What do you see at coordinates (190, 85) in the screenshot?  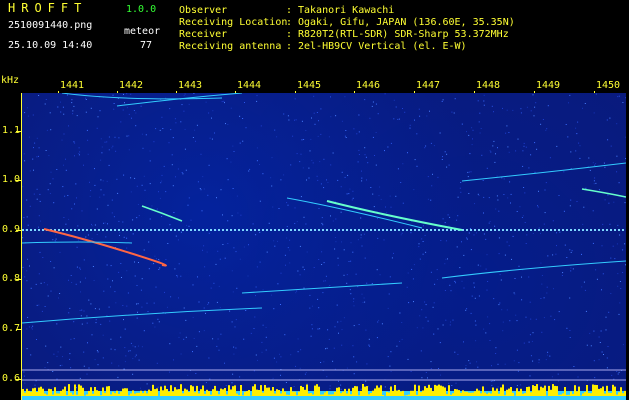 I see `x-tick-label: 1443` at bounding box center [190, 85].